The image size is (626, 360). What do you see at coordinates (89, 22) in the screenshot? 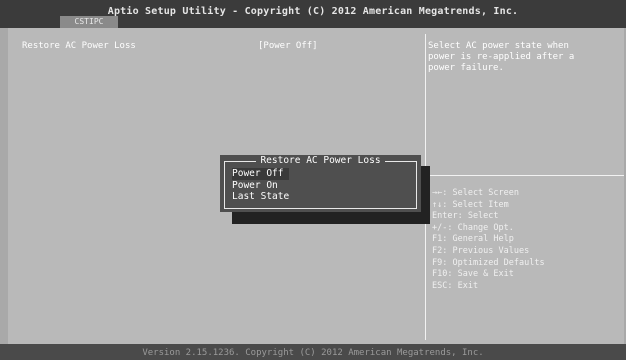
I see `tab-cstipc: CSTIPC` at bounding box center [89, 22].